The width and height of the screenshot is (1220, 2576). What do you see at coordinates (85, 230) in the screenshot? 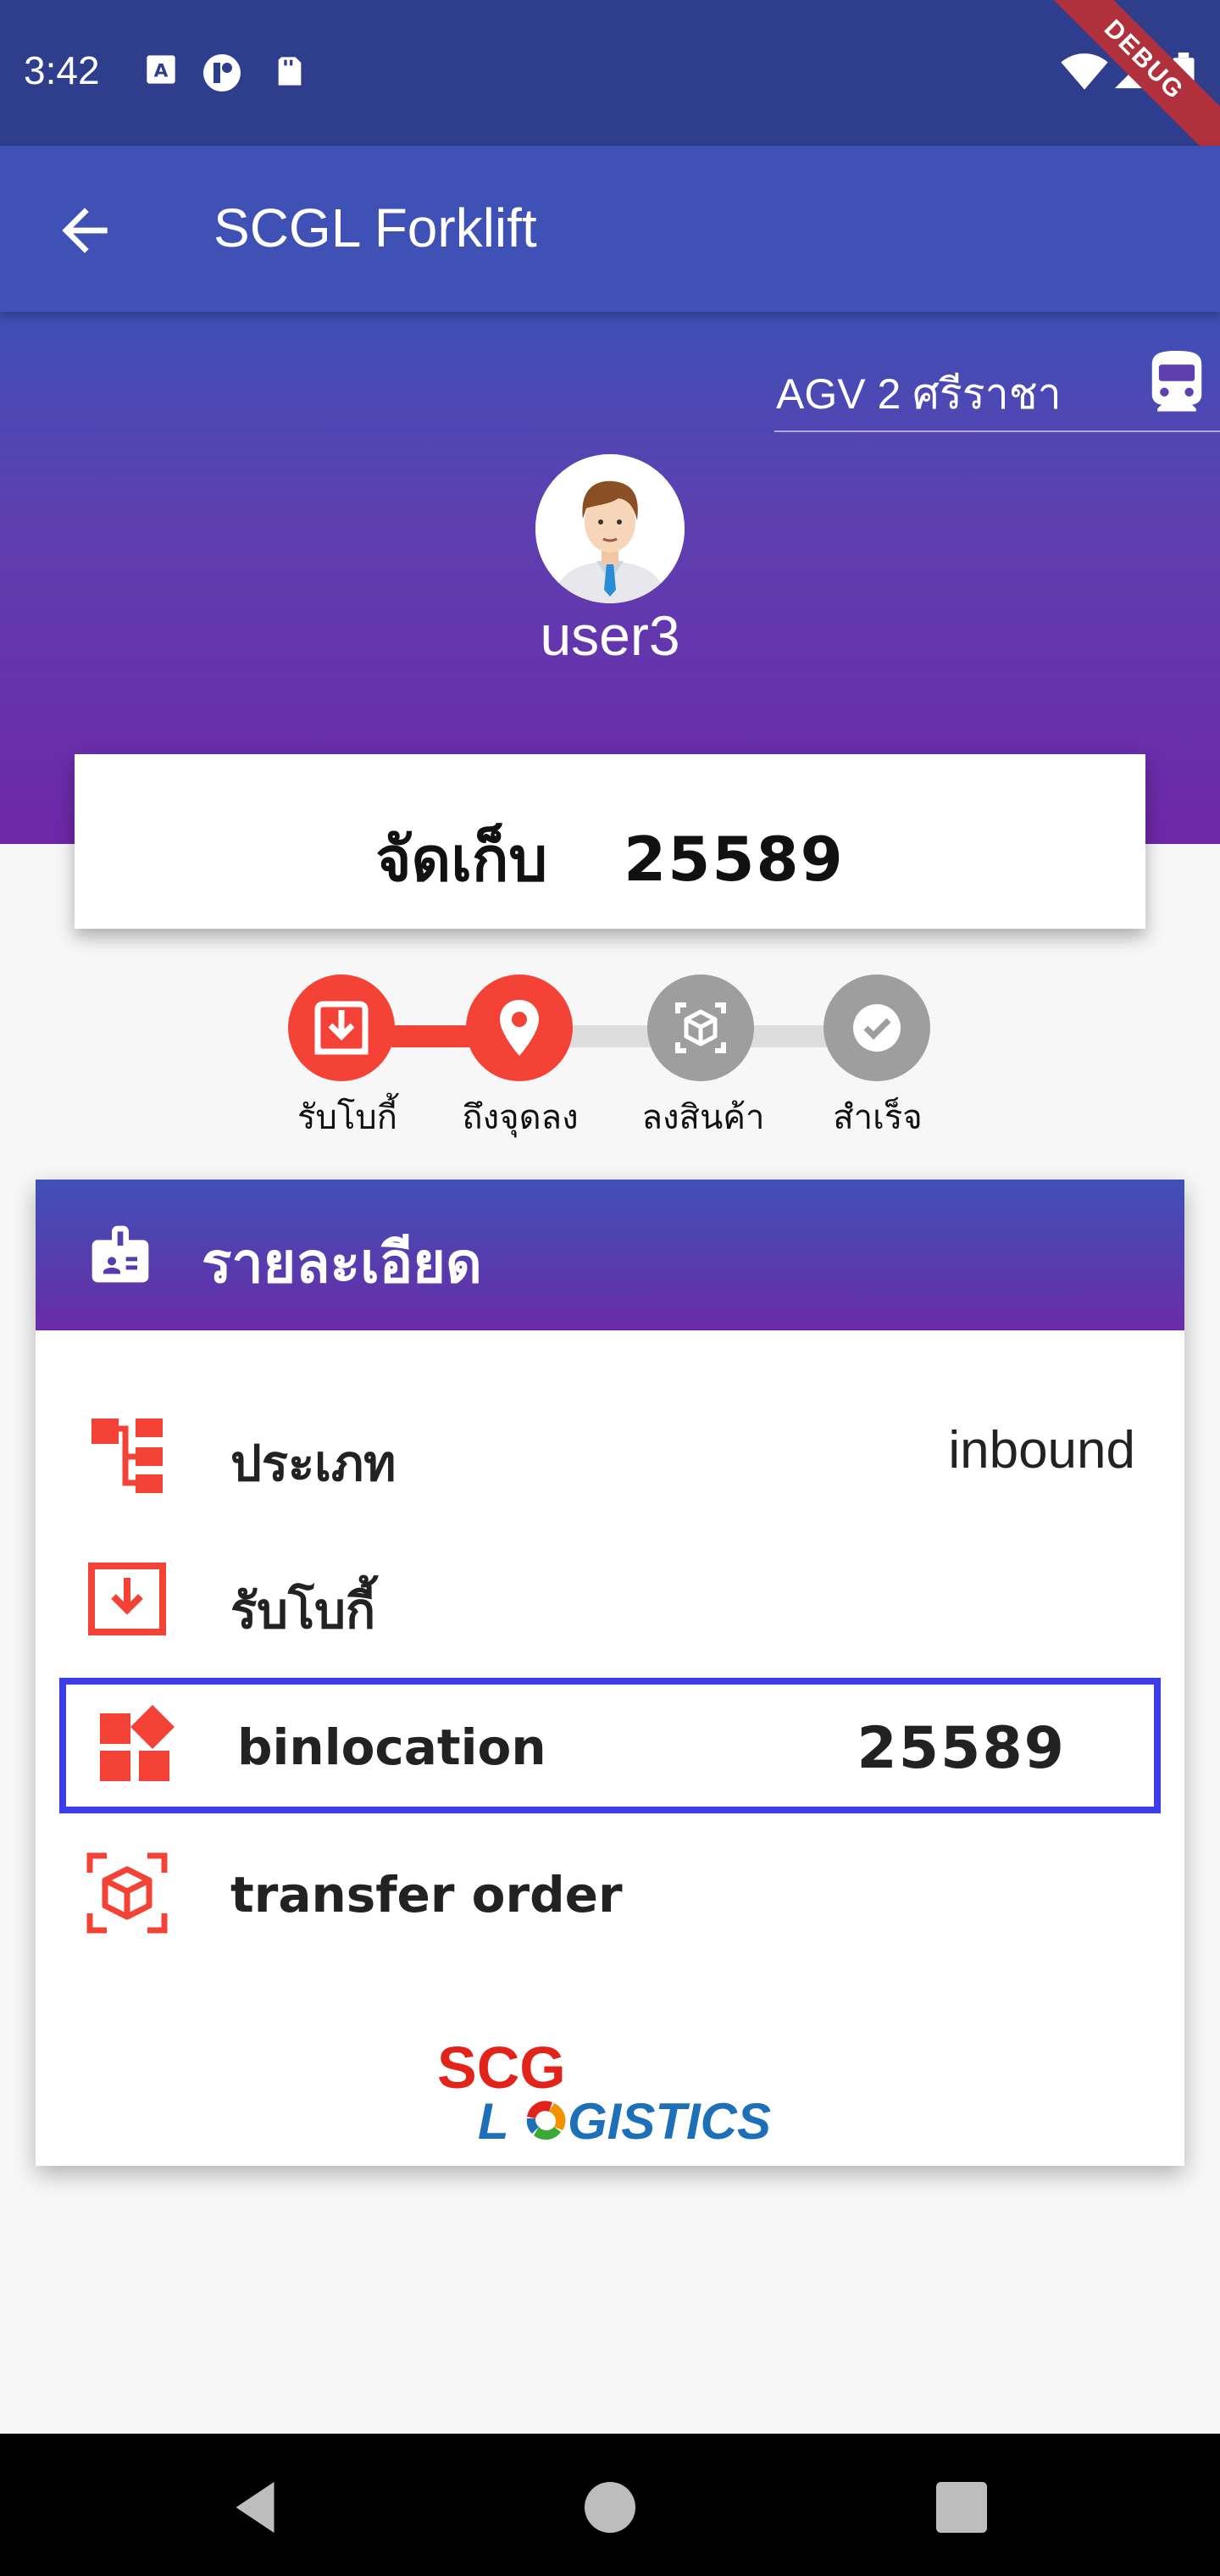
I see `arrow-back-icon` at bounding box center [85, 230].